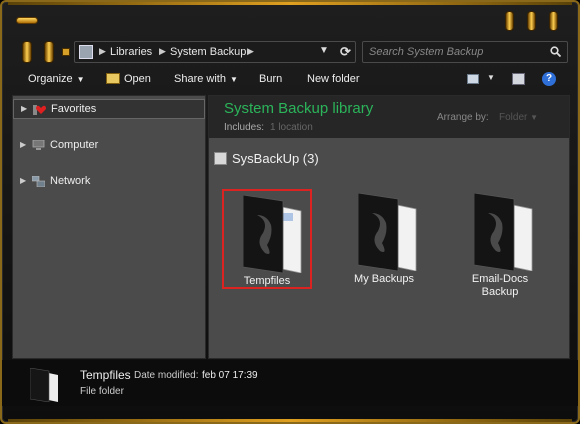  I want to click on open-button: Open, so click(137, 79).